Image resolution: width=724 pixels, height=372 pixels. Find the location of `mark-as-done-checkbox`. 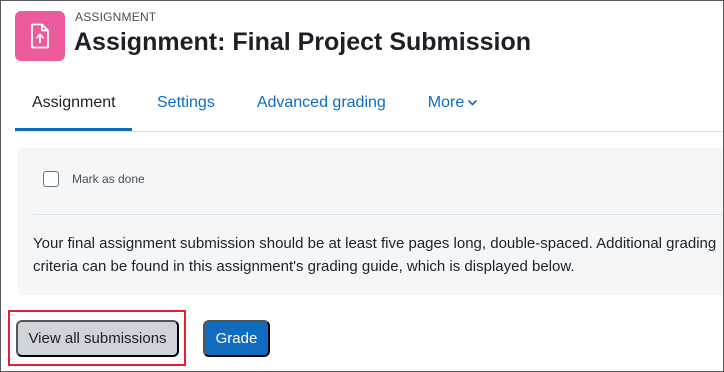

mark-as-done-checkbox is located at coordinates (51, 179).